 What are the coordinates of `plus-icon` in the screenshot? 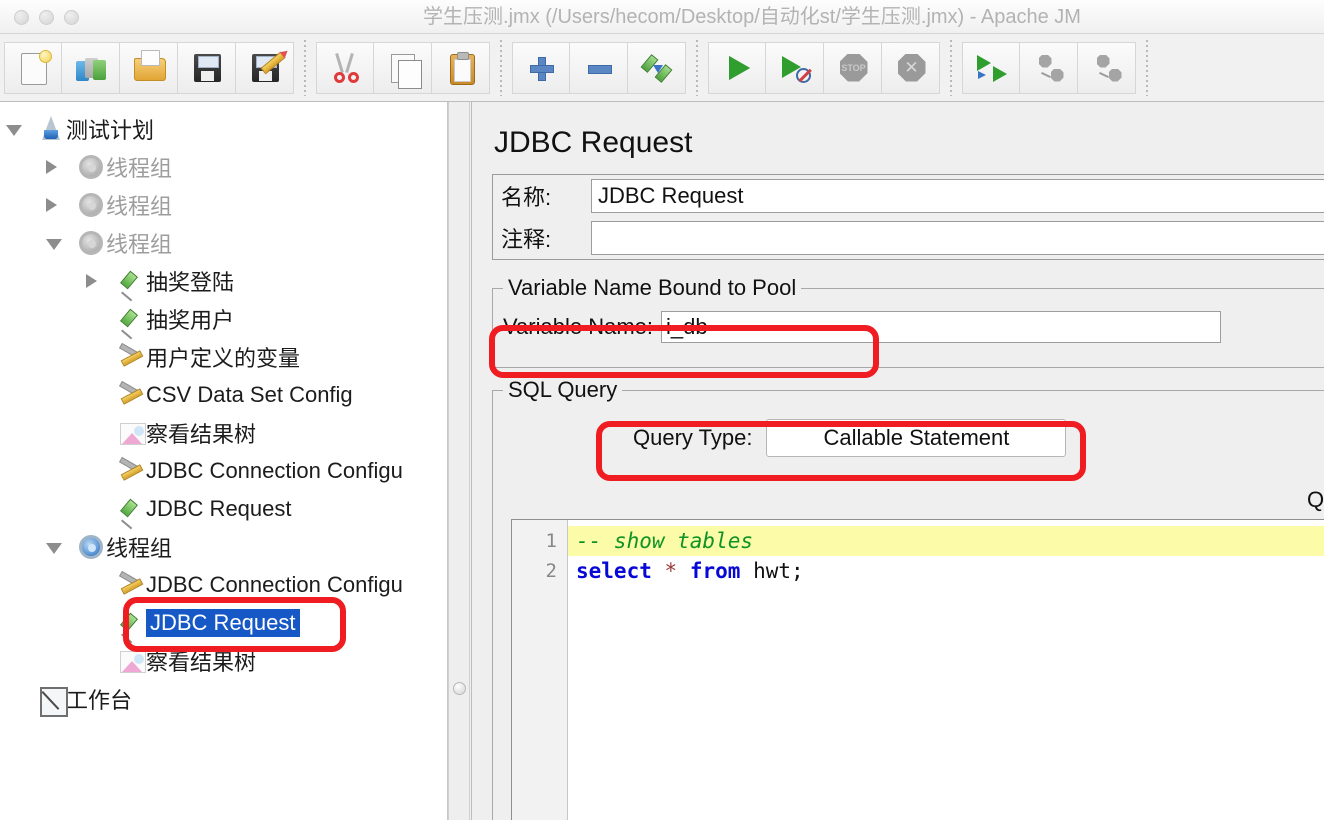 It's located at (541, 68).